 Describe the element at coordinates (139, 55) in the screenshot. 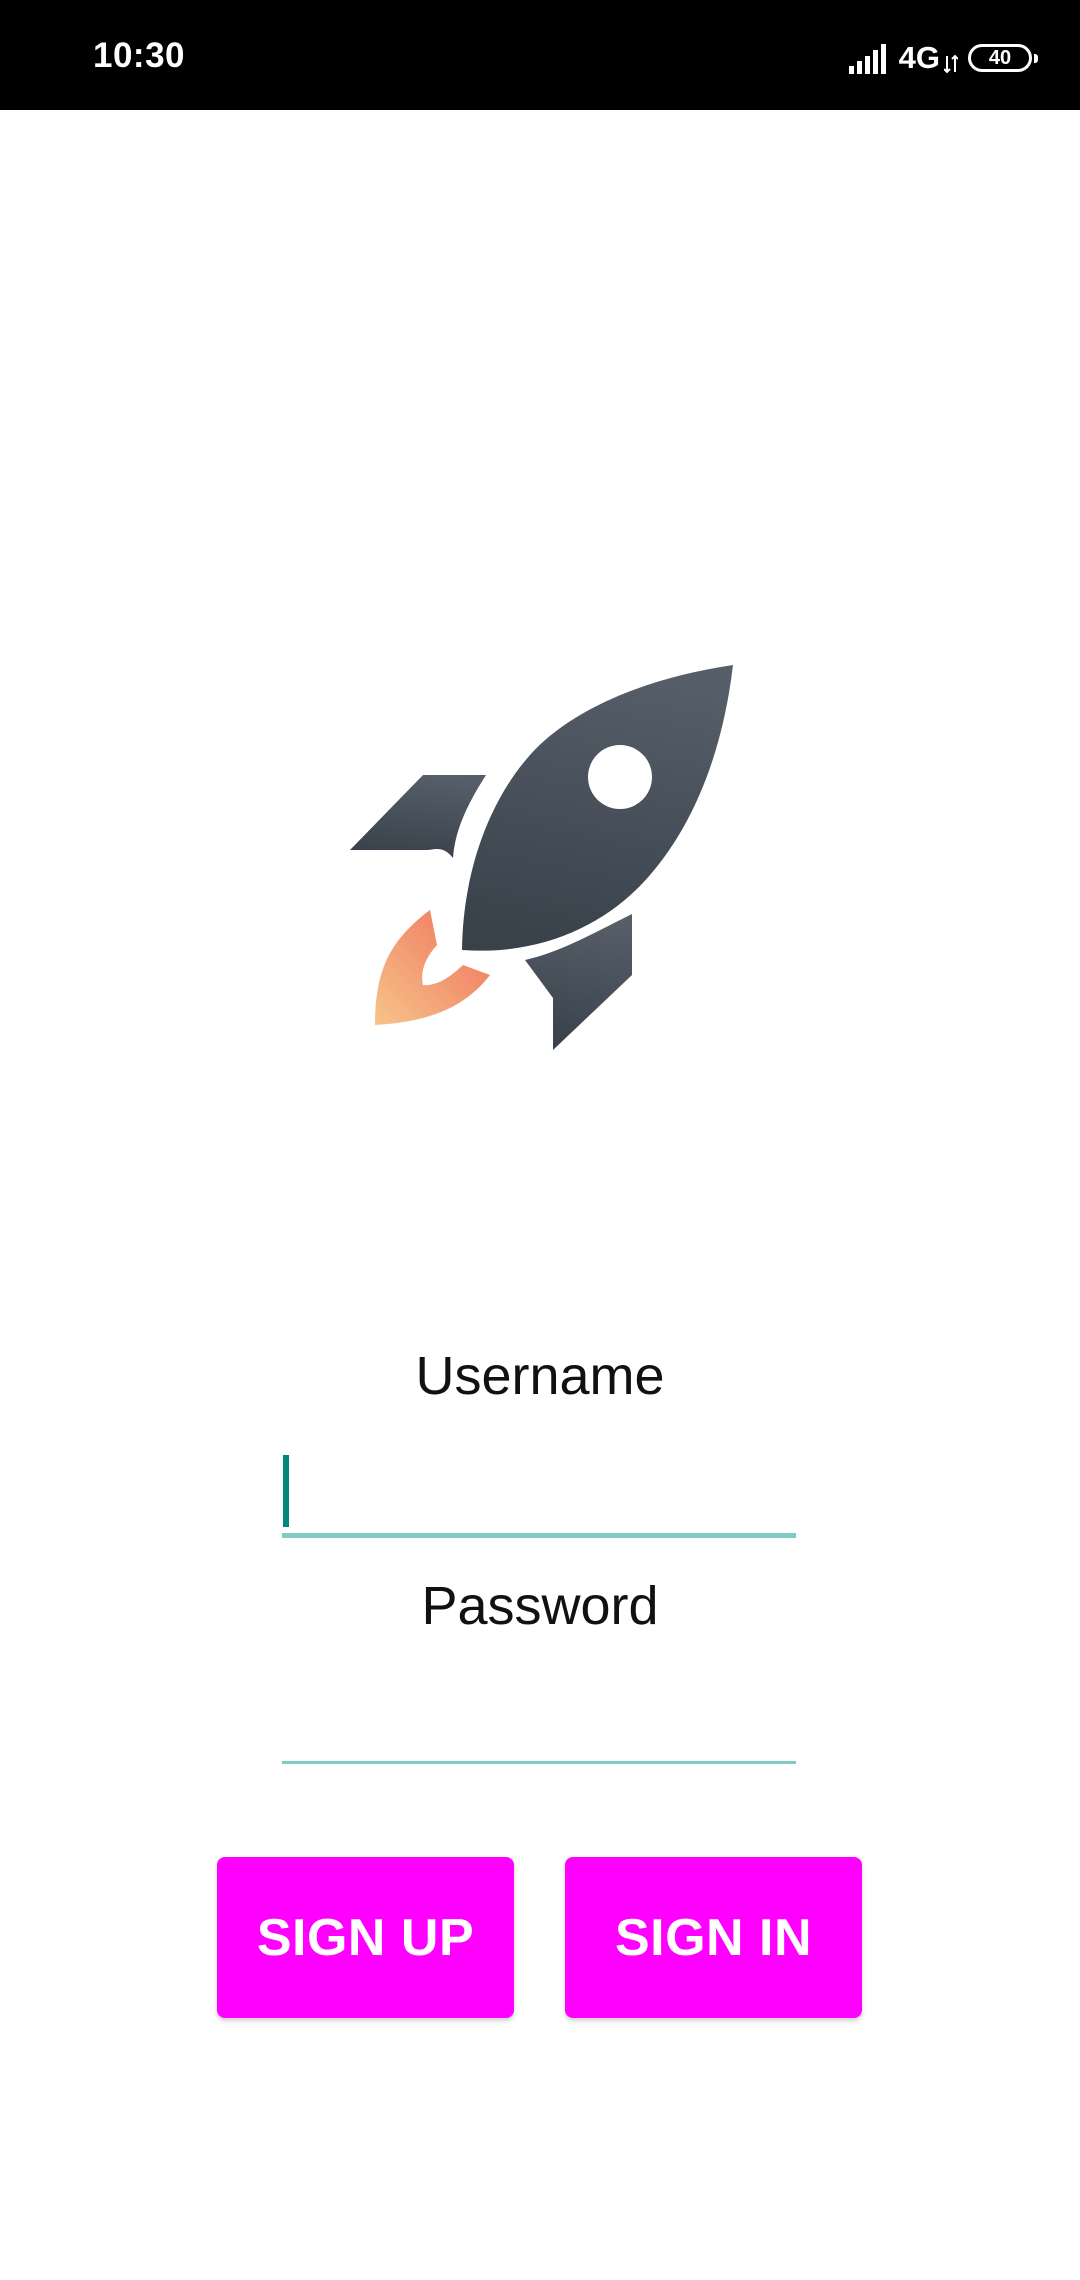

I see `status-time: 10:30` at that location.